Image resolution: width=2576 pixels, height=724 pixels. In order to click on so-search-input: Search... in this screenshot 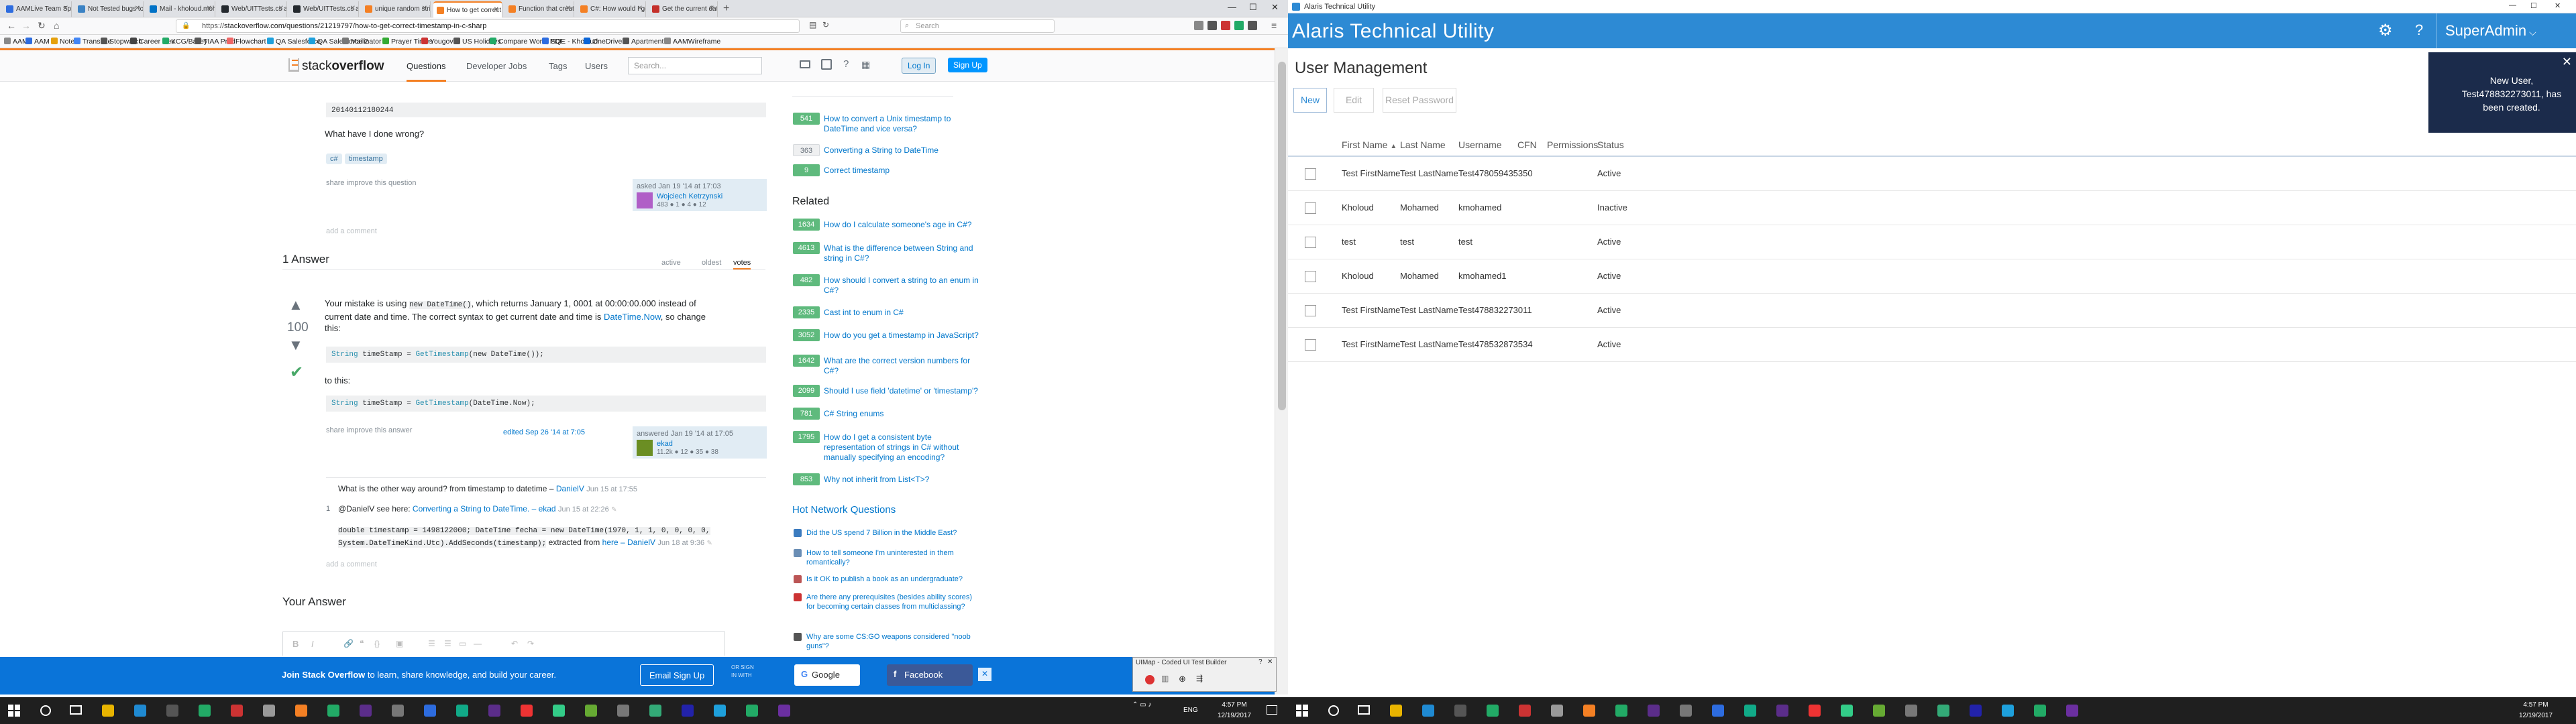, I will do `click(695, 65)`.